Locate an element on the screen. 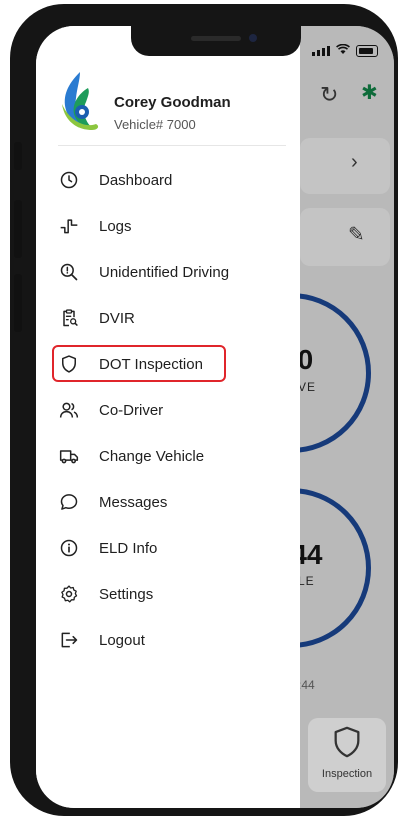 The width and height of the screenshot is (400, 821). chat-icon is located at coordinates (69, 502).